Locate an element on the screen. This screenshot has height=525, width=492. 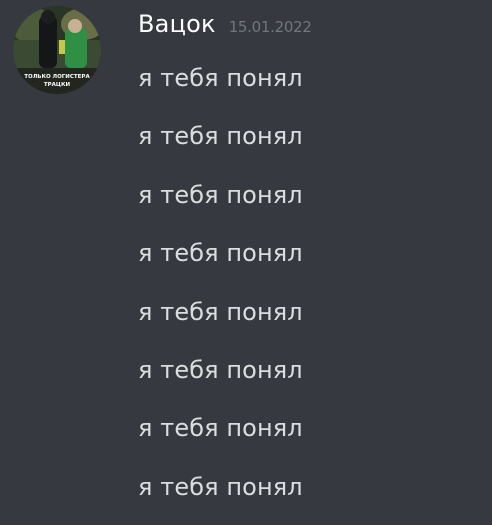
user-avatar-icon: ТОЛЬКО ЛОГИСТЕРА ТРАЦКИ is located at coordinates (57, 50).